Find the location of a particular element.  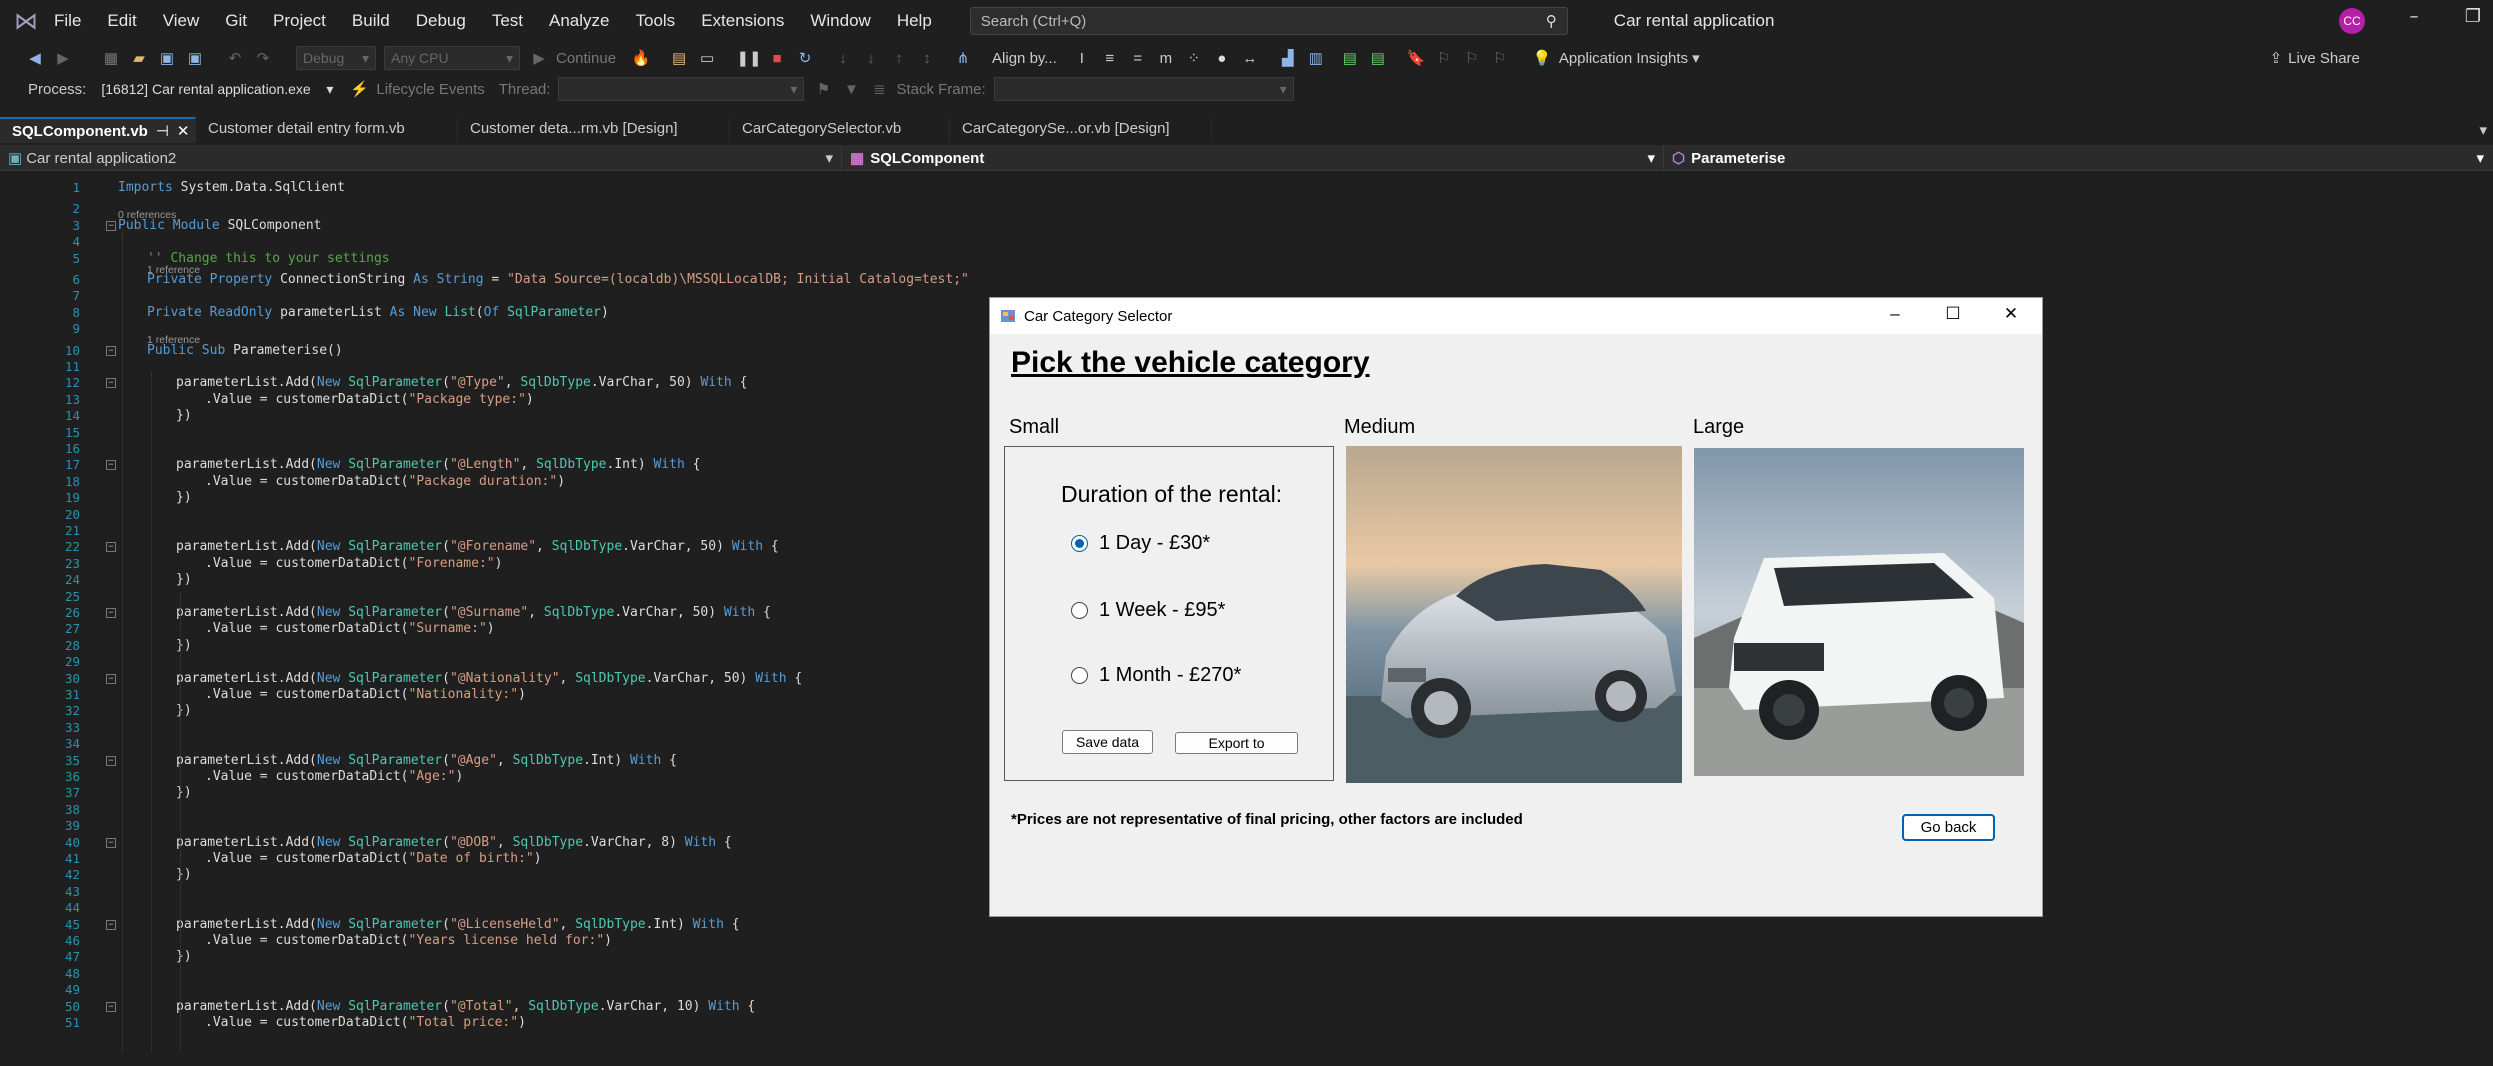

layout-icon: ▟ is located at coordinates (1288, 58).